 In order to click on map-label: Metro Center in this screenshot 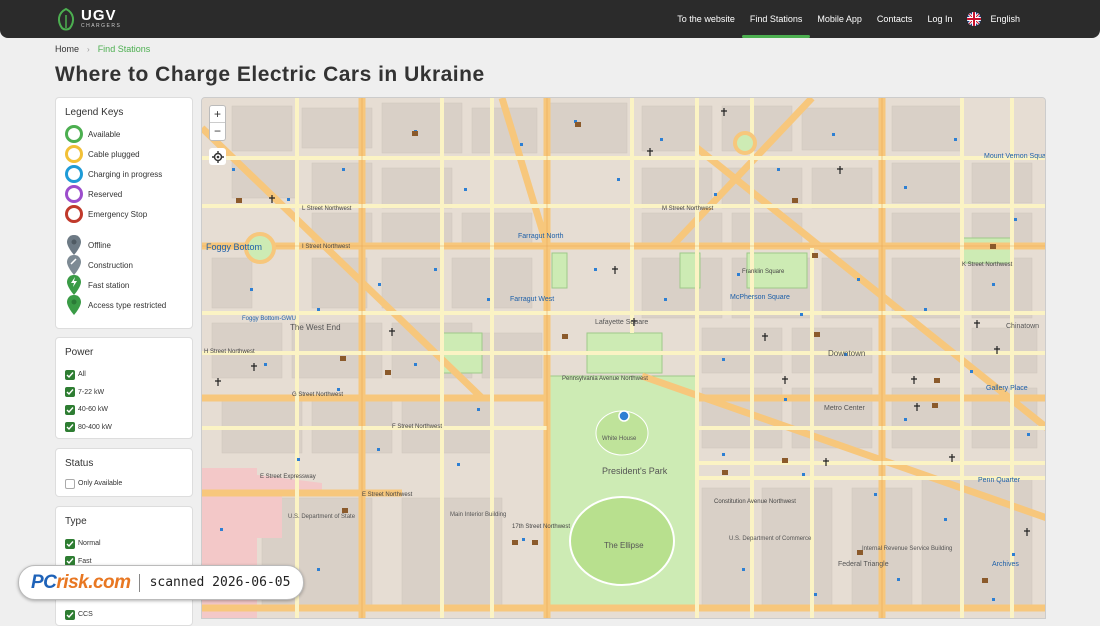, I will do `click(845, 408)`.